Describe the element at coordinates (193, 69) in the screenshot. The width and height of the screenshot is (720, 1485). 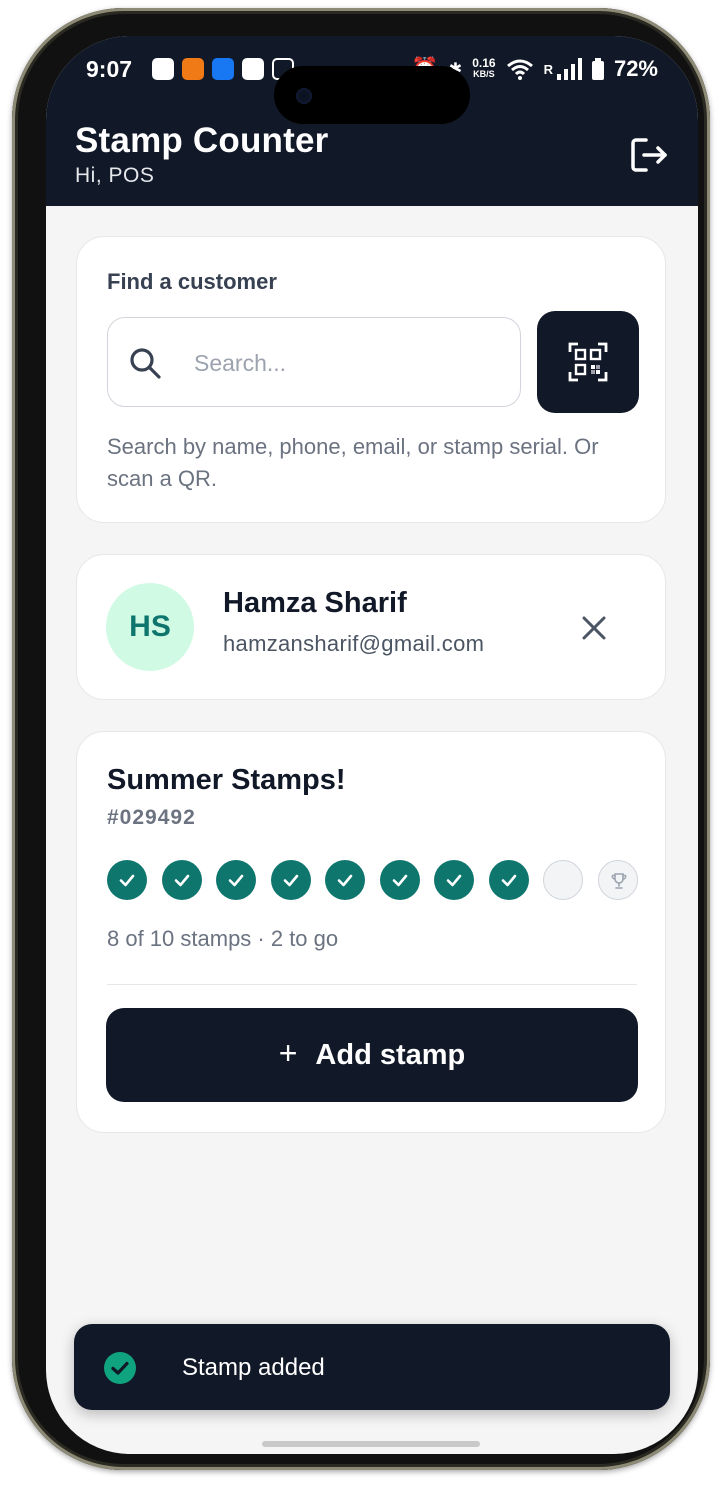
I see `temu-icon` at that location.